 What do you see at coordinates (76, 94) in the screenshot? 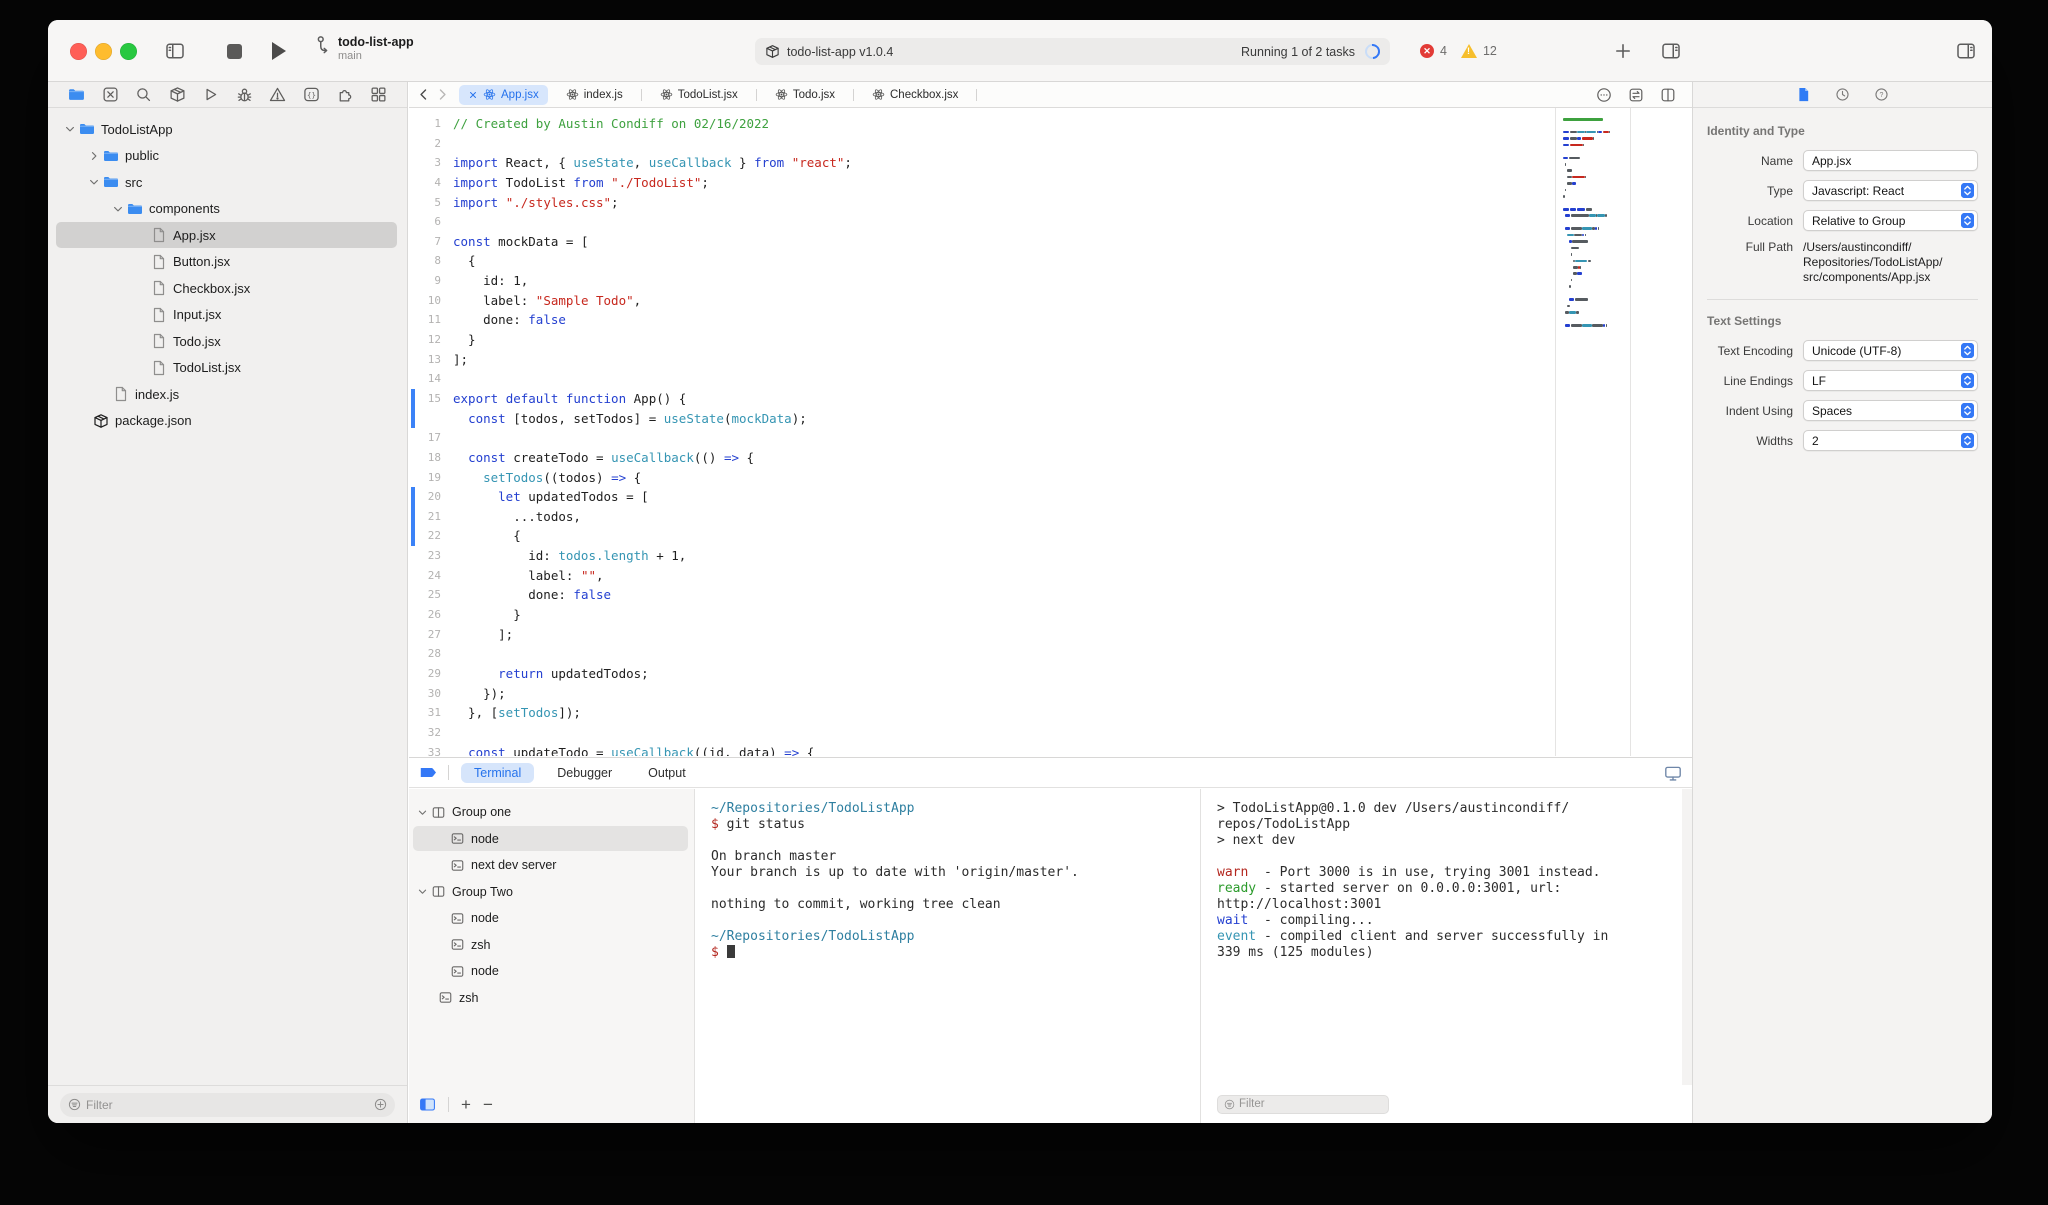
I see `folder-icon` at bounding box center [76, 94].